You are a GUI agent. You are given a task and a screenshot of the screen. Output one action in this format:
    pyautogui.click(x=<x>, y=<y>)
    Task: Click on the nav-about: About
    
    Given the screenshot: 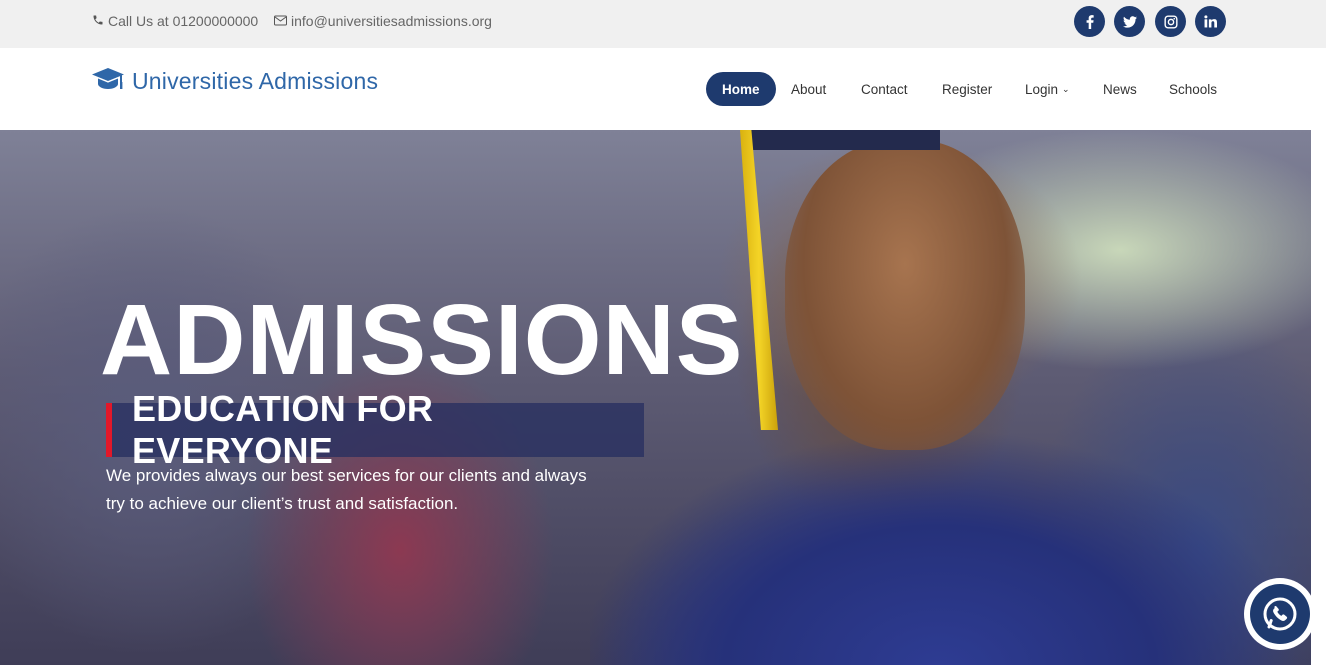 What is the action you would take?
    pyautogui.click(x=808, y=89)
    